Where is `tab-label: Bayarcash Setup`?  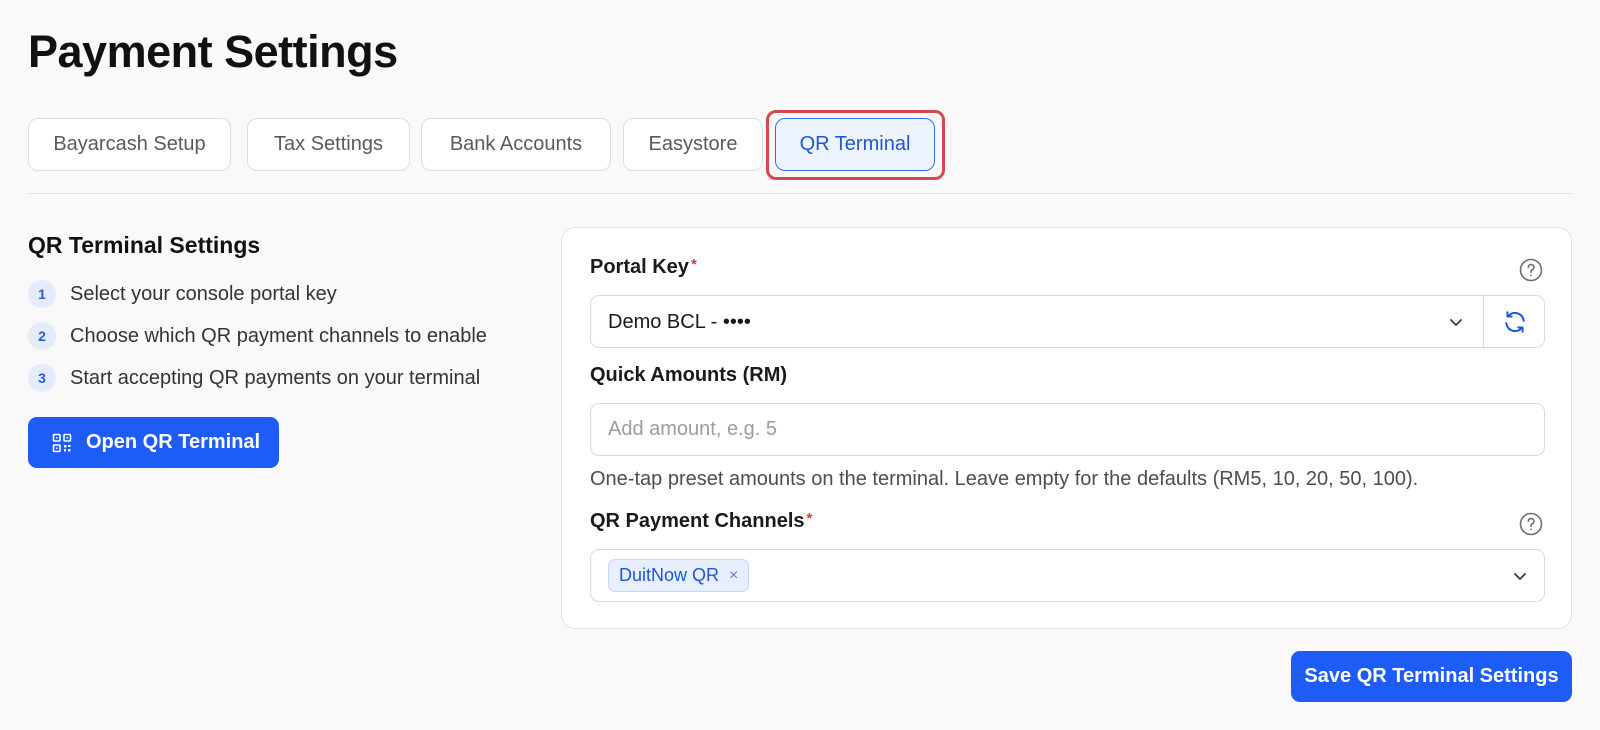
tab-label: Bayarcash Setup is located at coordinates (129, 144).